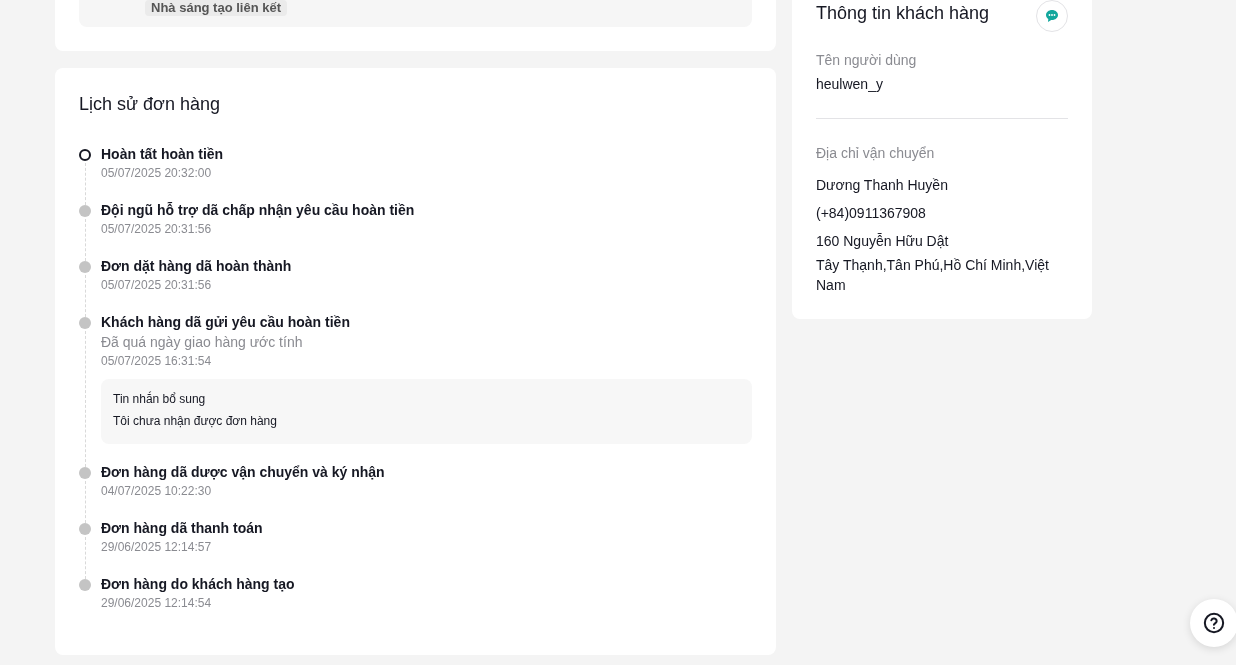  I want to click on help-button, so click(1213, 623).